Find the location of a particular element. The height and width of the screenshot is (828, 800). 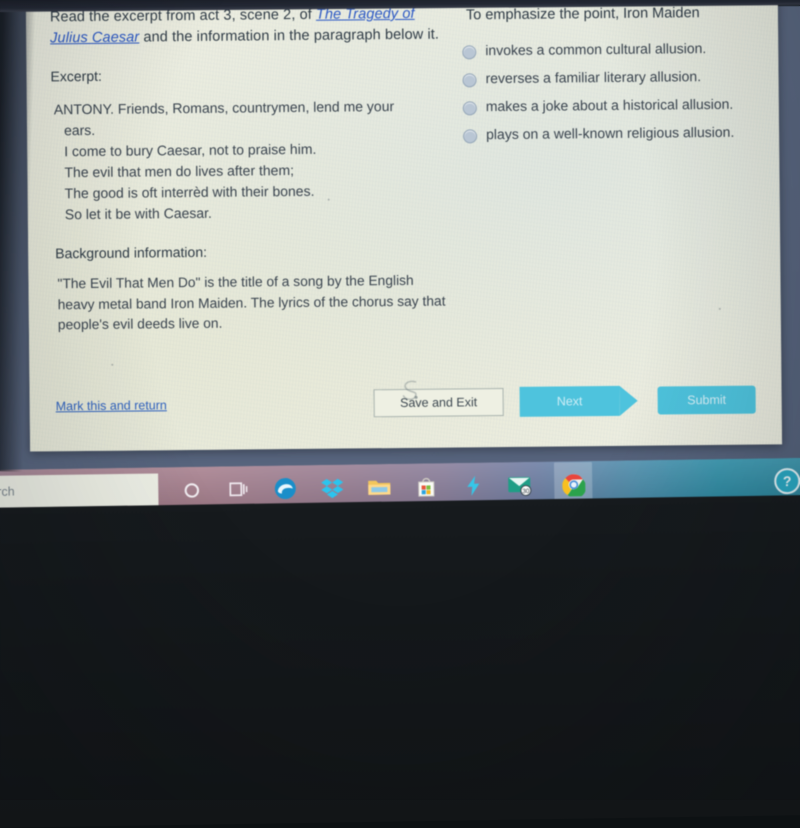

footer-spacer is located at coordinates (270, 404).